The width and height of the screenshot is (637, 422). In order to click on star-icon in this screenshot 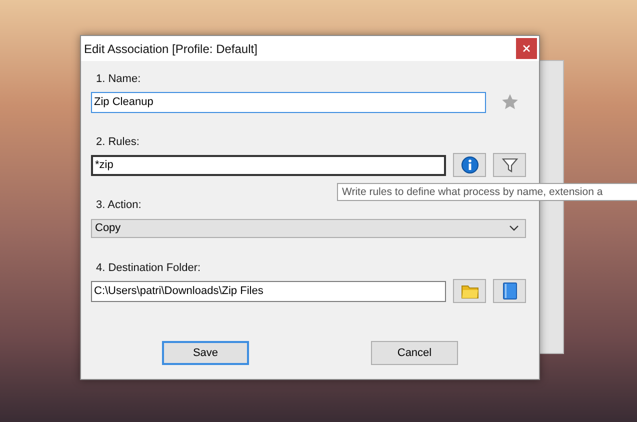, I will do `click(509, 102)`.